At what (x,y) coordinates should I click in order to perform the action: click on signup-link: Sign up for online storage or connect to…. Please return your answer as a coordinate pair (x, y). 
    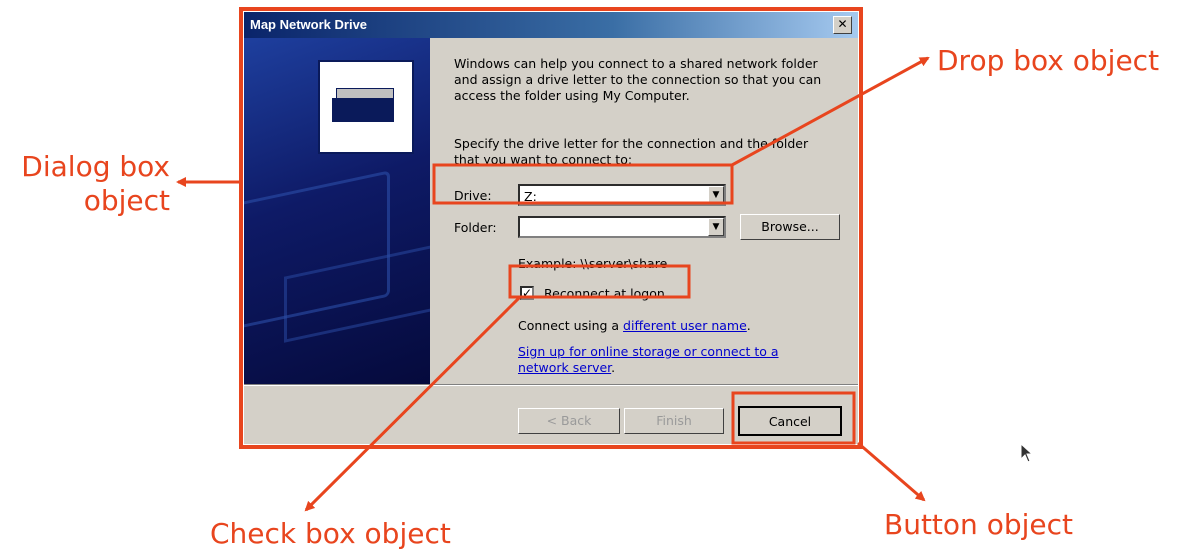
    Looking at the image, I should click on (648, 359).